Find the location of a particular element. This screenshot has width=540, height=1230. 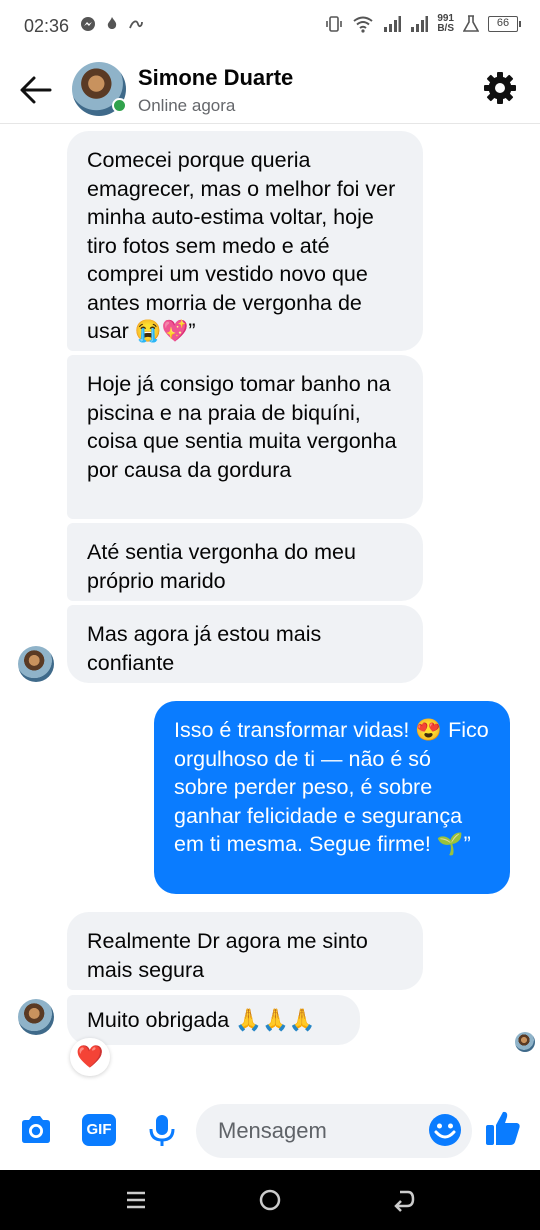

flame-notification-icon is located at coordinates (112, 23).